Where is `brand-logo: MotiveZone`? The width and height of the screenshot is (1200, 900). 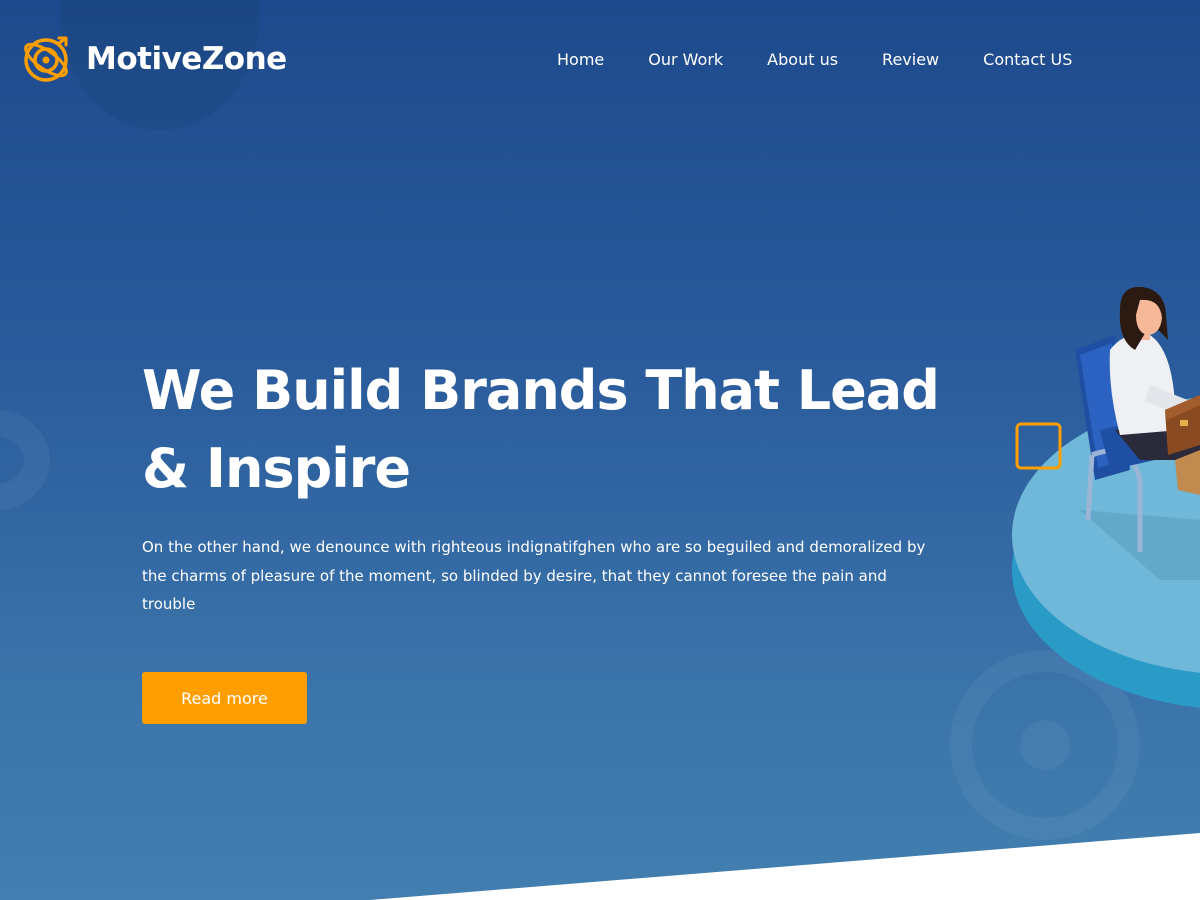 brand-logo: MotiveZone is located at coordinates (153, 59).